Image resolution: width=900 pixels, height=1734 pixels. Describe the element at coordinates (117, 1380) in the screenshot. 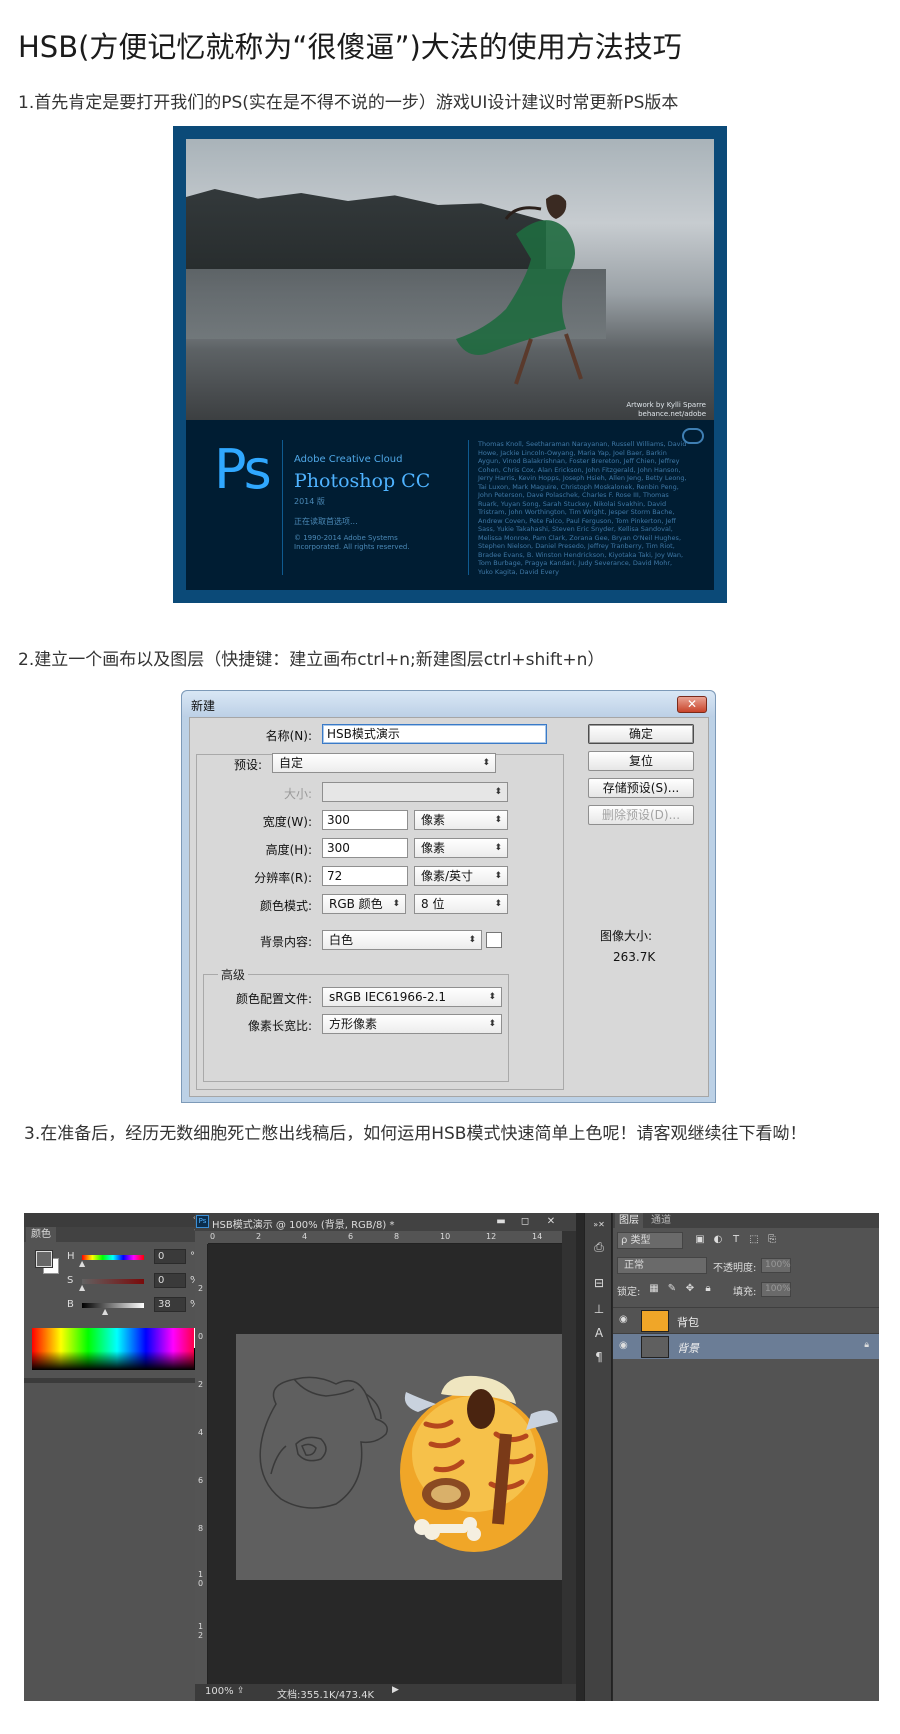

I see `panel-resize-handle` at that location.